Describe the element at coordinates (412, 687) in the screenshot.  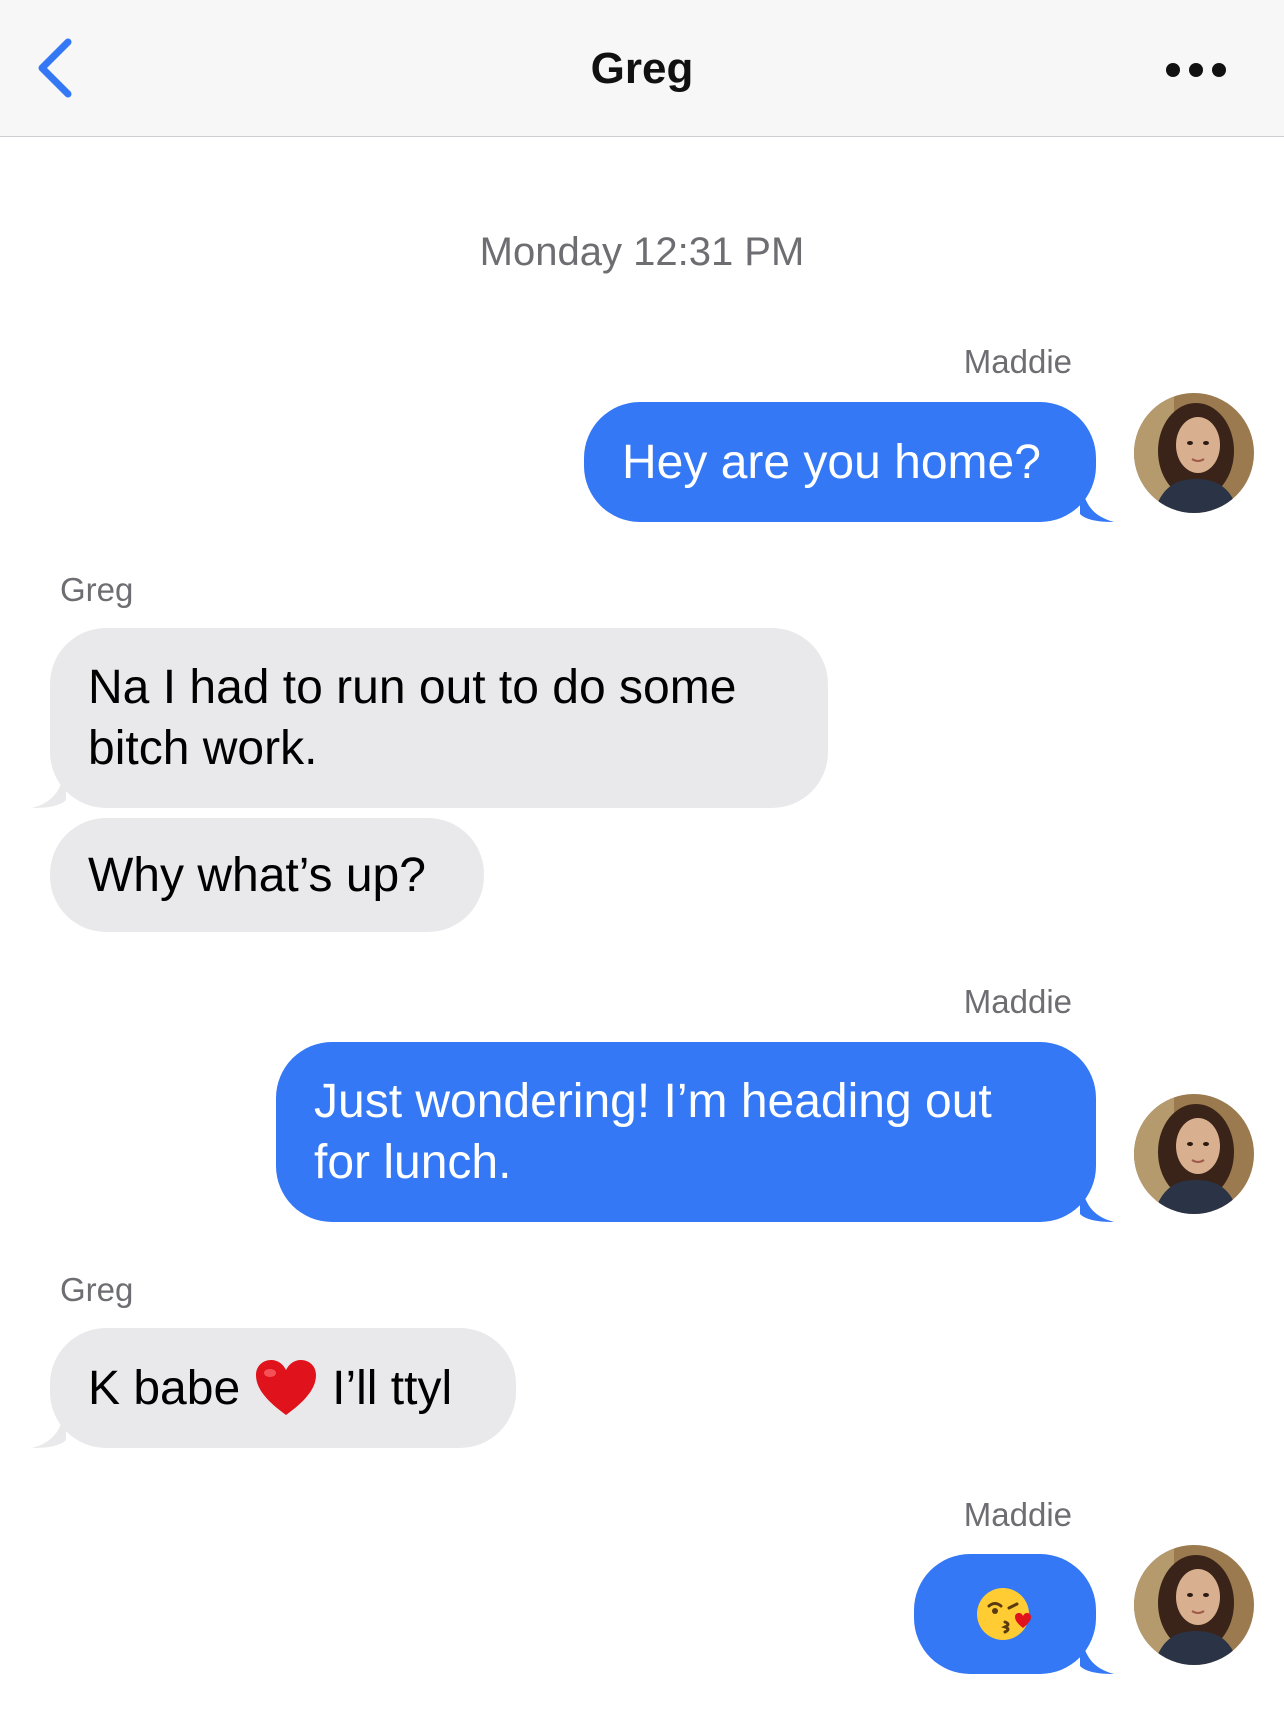
I see `message-text-line: Na I had to run out to do some` at that location.